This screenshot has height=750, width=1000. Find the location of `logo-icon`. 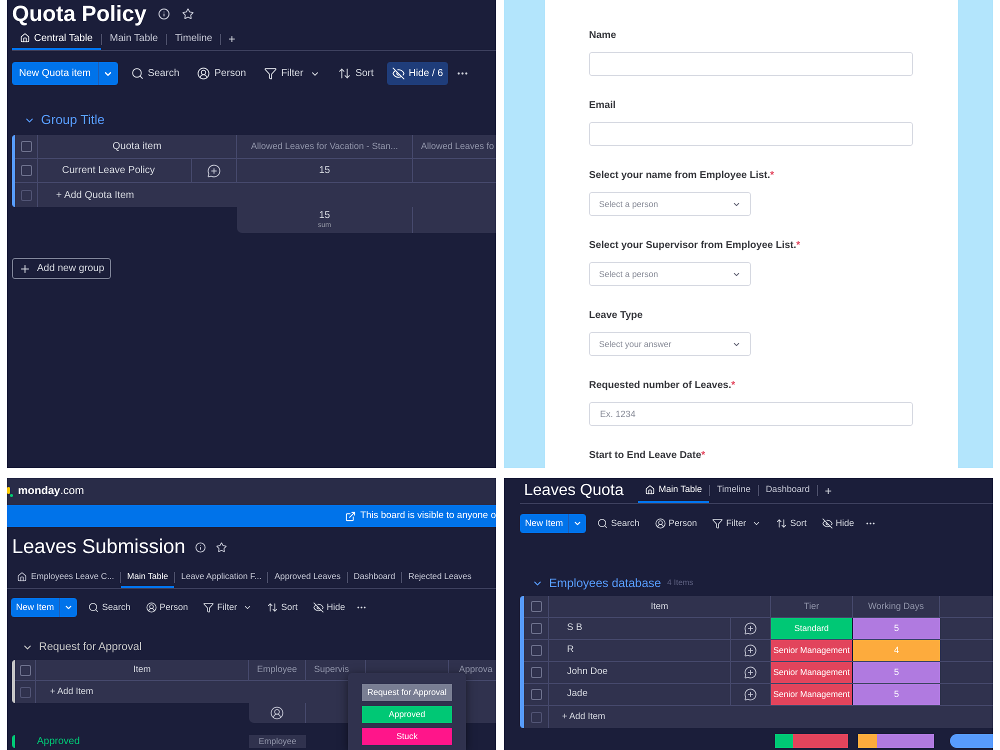

logo-icon is located at coordinates (10, 491).